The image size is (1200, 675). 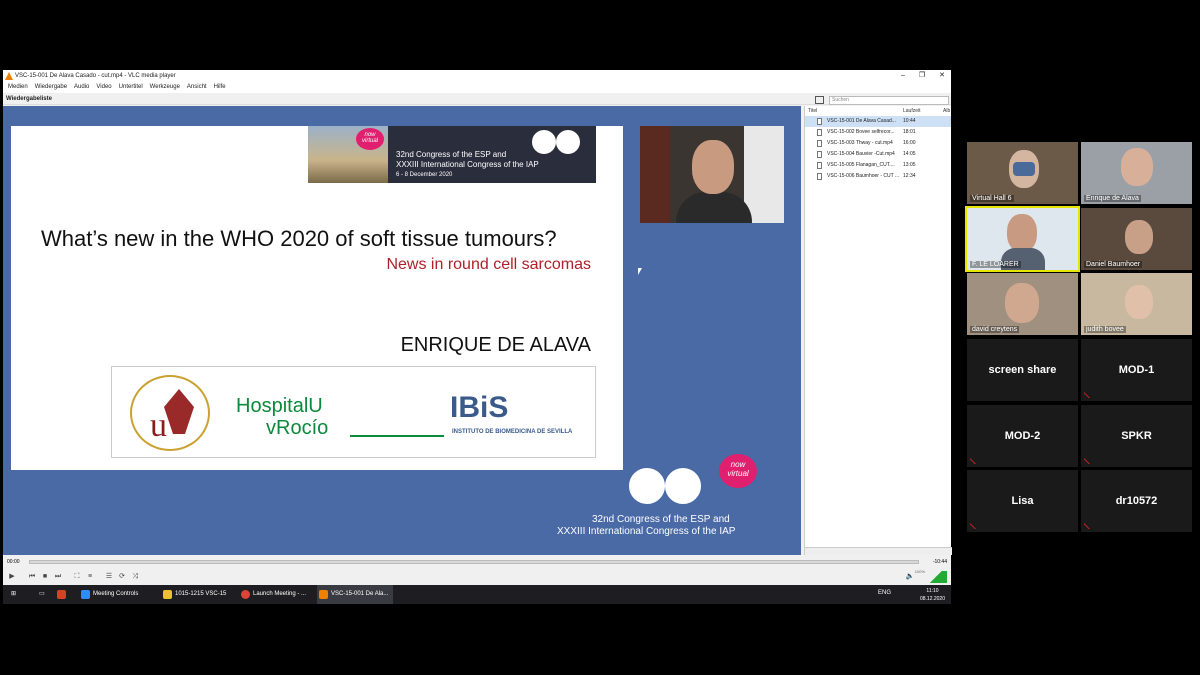 What do you see at coordinates (946, 111) in the screenshot?
I see `col-album: Alb` at bounding box center [946, 111].